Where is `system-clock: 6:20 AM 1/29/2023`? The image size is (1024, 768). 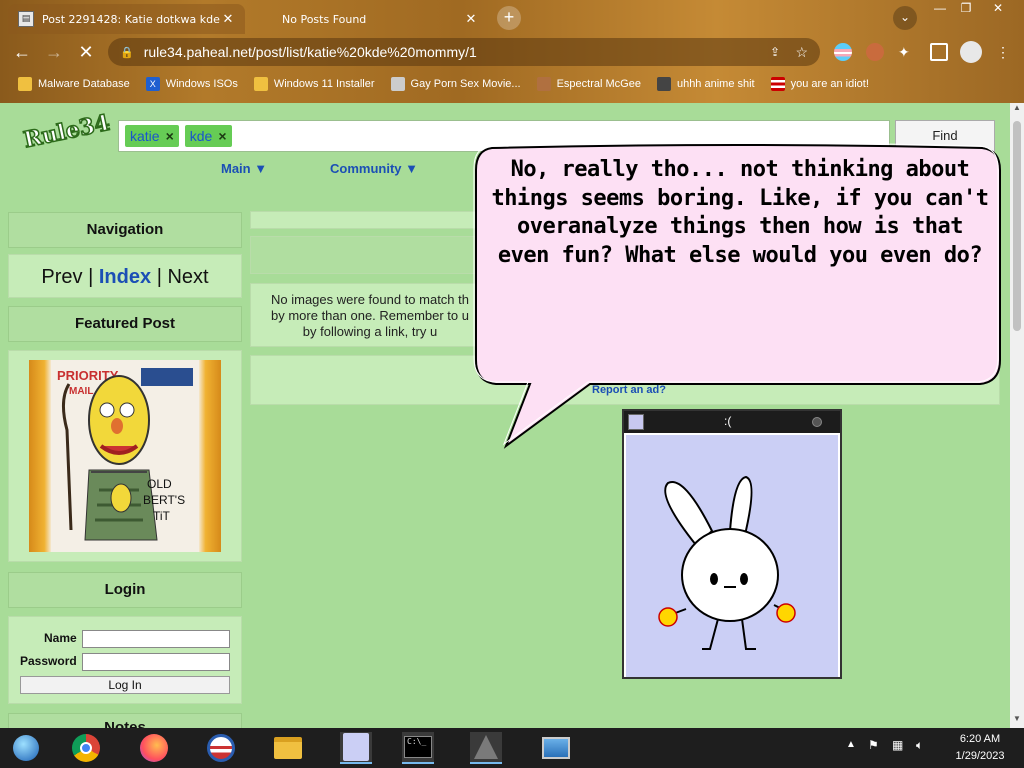
system-clock: 6:20 AM 1/29/2023 is located at coordinates (980, 748).